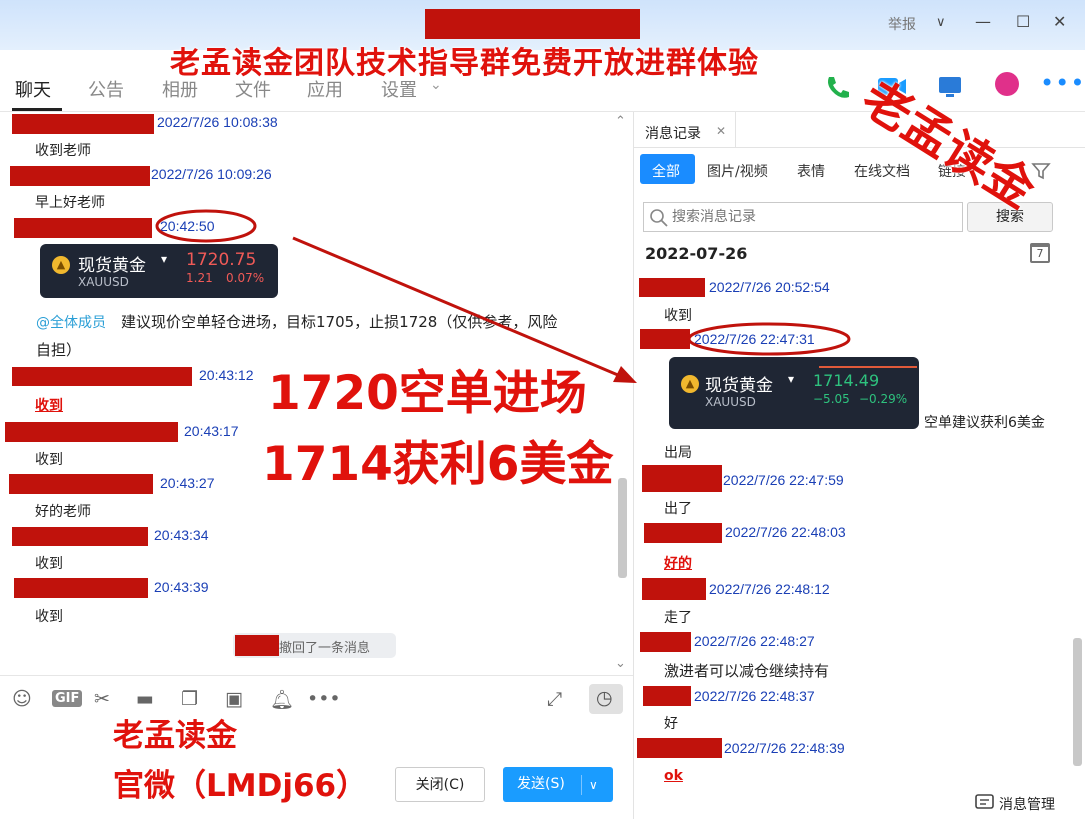 The image size is (1085, 819). Describe the element at coordinates (1007, 84) in the screenshot. I see `apps-icon` at that location.